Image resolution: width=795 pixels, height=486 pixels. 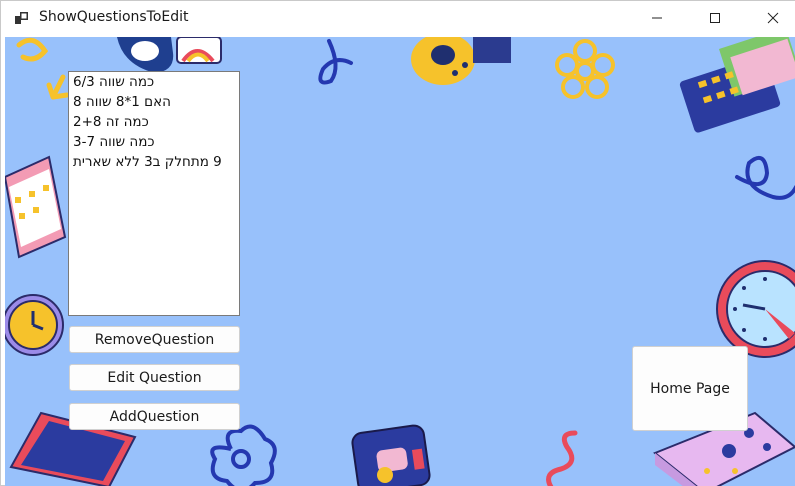 What do you see at coordinates (154, 142) in the screenshot?
I see `list-item: כמה שווה 3-7` at bounding box center [154, 142].